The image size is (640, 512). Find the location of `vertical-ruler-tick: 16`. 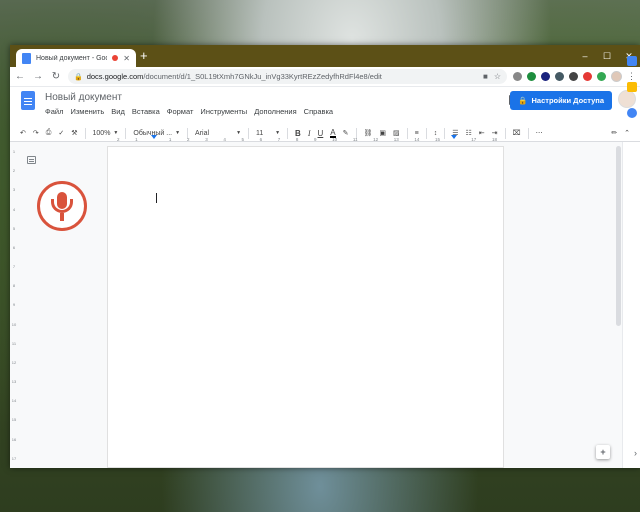

vertical-ruler-tick: 16 is located at coordinates (14, 439).